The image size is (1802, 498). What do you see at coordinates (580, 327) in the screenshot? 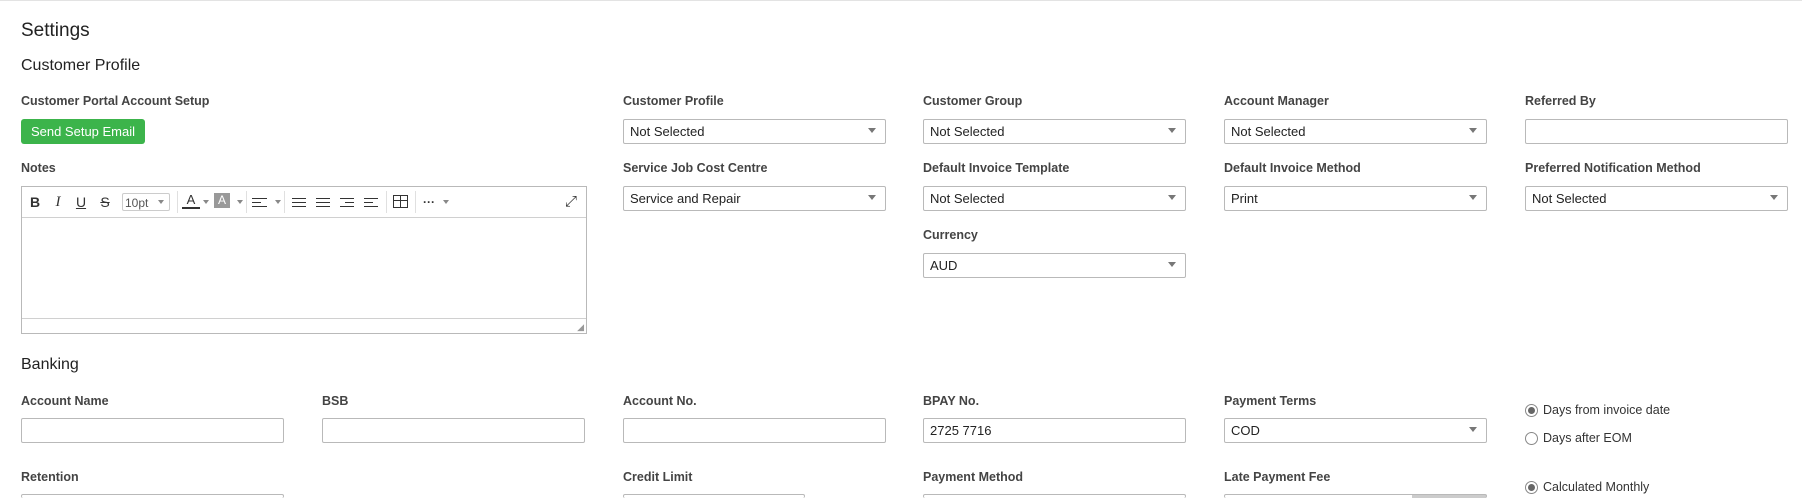
I see `resize-handle-icon: ◢` at bounding box center [580, 327].